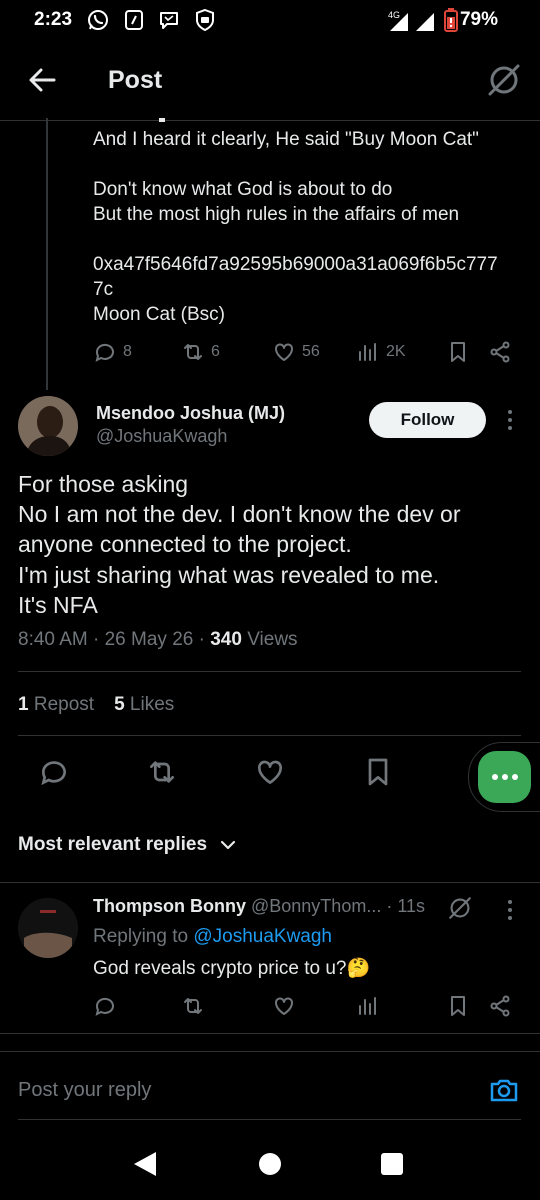 This screenshot has width=540, height=1200. What do you see at coordinates (392, 1164) in the screenshot?
I see `nav-recents-button` at bounding box center [392, 1164].